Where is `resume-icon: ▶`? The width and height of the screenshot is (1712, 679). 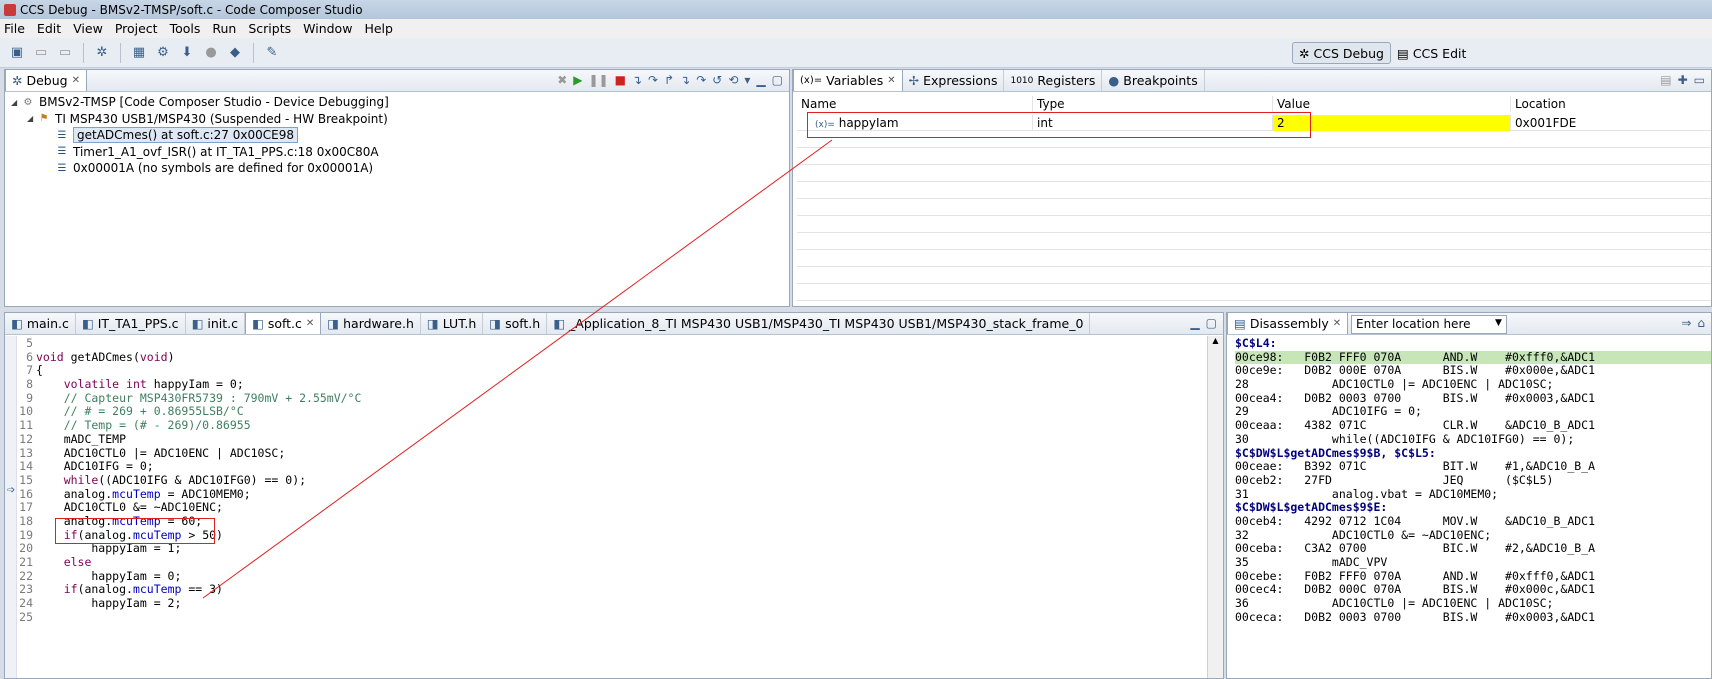
resume-icon: ▶ is located at coordinates (577, 80).